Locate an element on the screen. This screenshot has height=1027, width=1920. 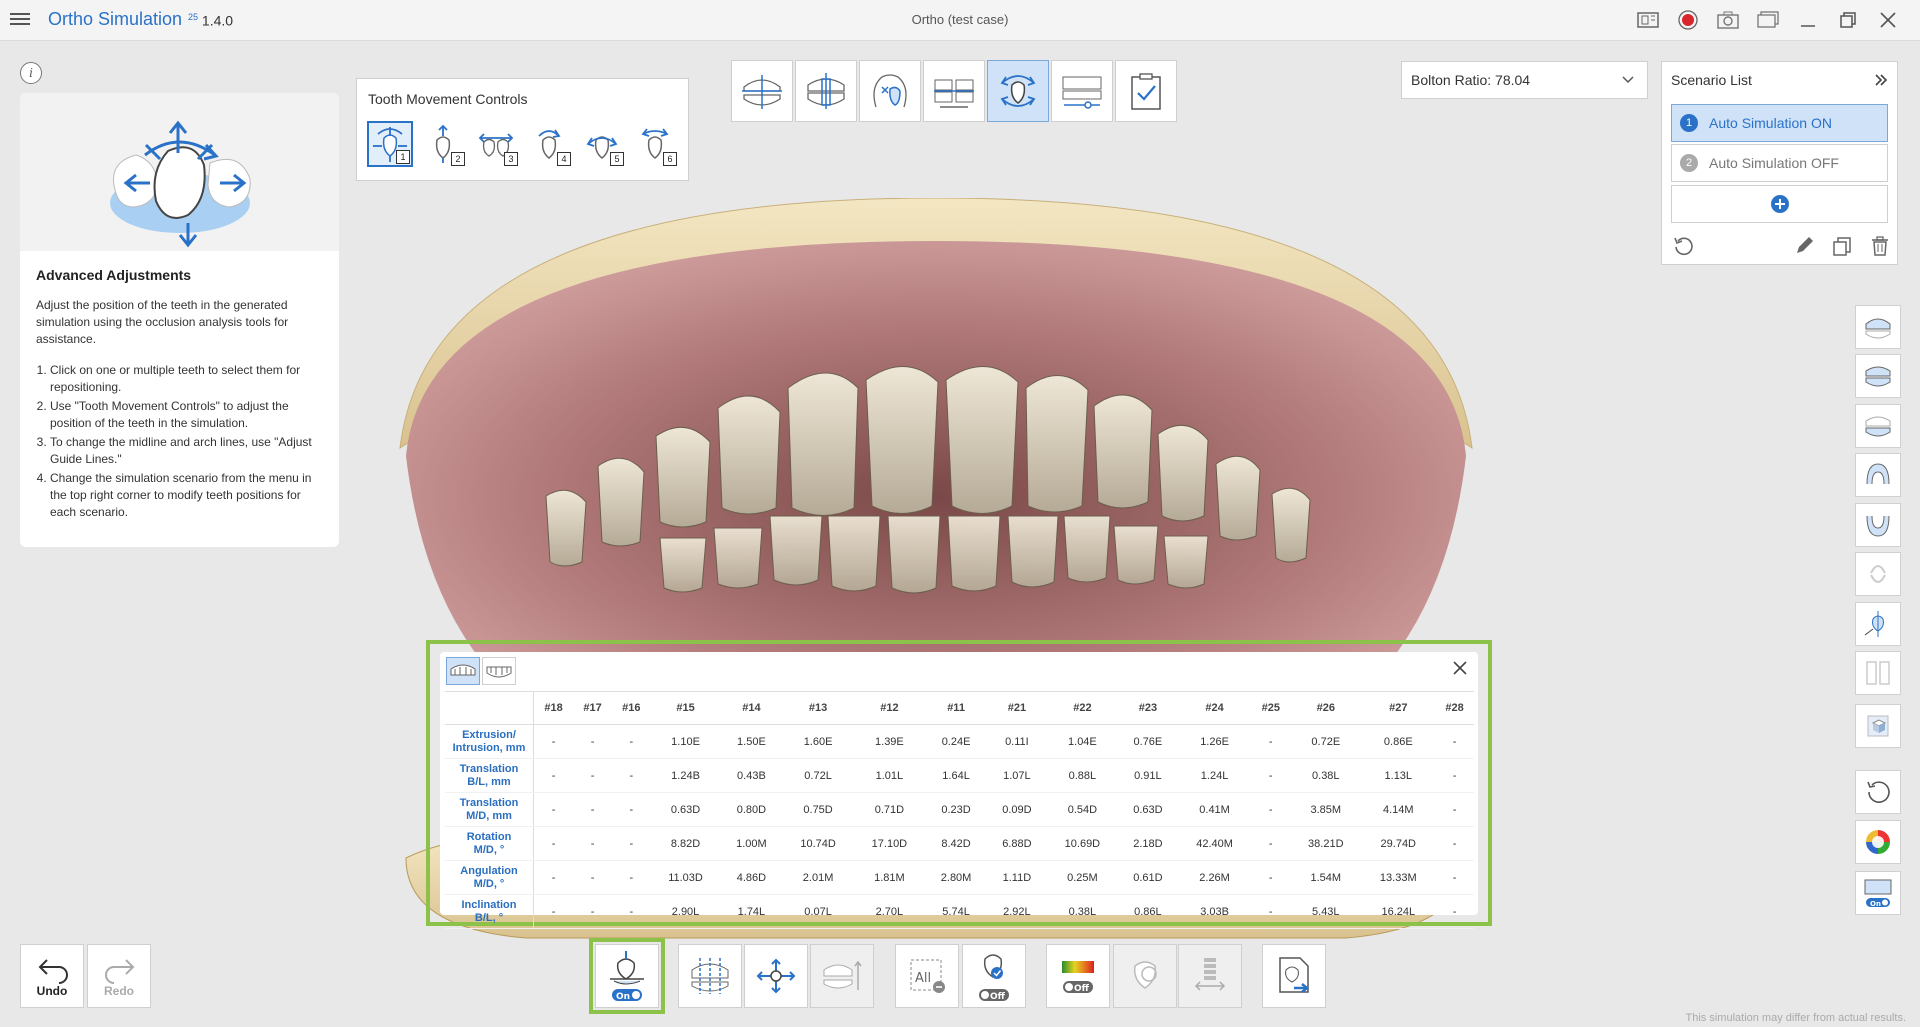
redo-button: Redo is located at coordinates (119, 976).